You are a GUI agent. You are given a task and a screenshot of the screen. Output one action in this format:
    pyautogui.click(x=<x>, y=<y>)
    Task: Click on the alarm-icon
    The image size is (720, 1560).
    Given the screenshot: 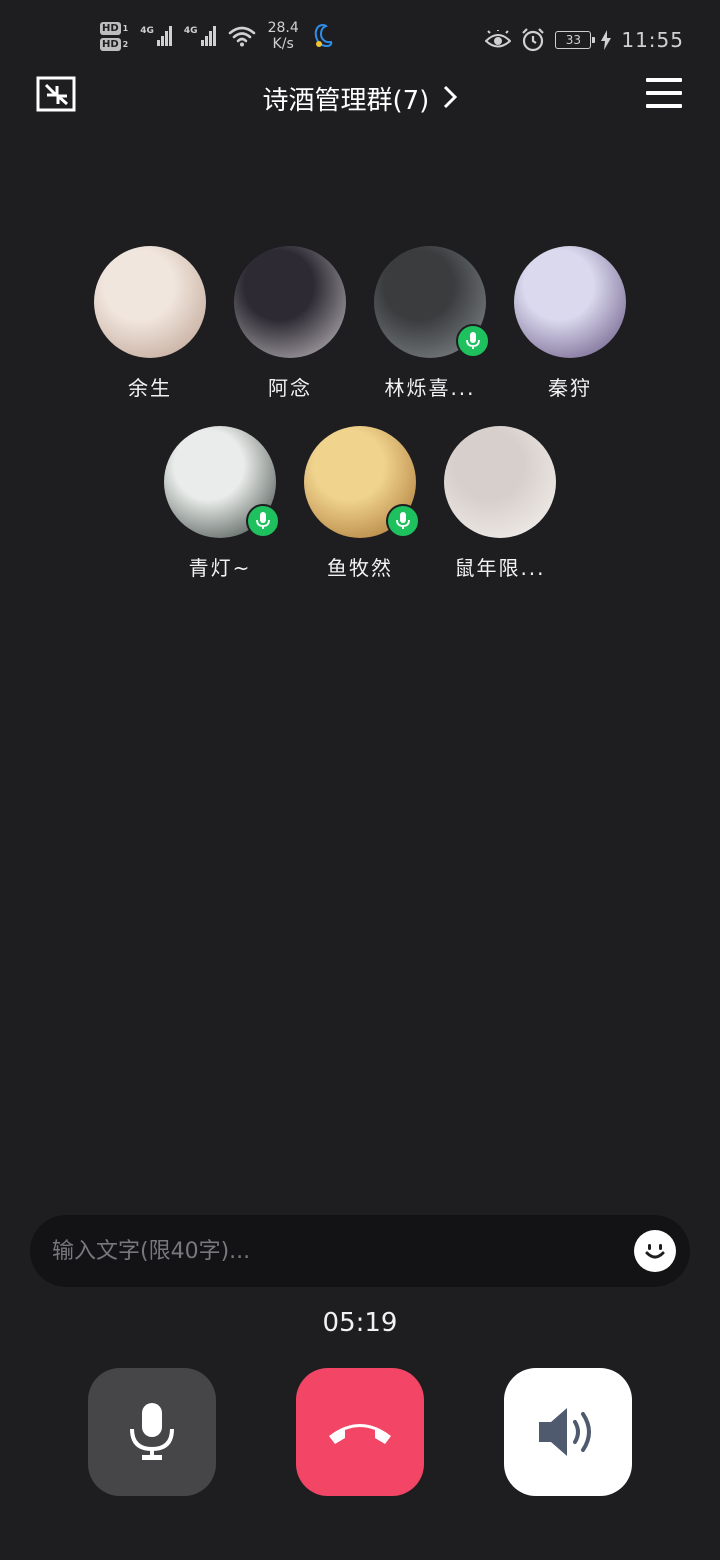 What is the action you would take?
    pyautogui.click(x=533, y=40)
    